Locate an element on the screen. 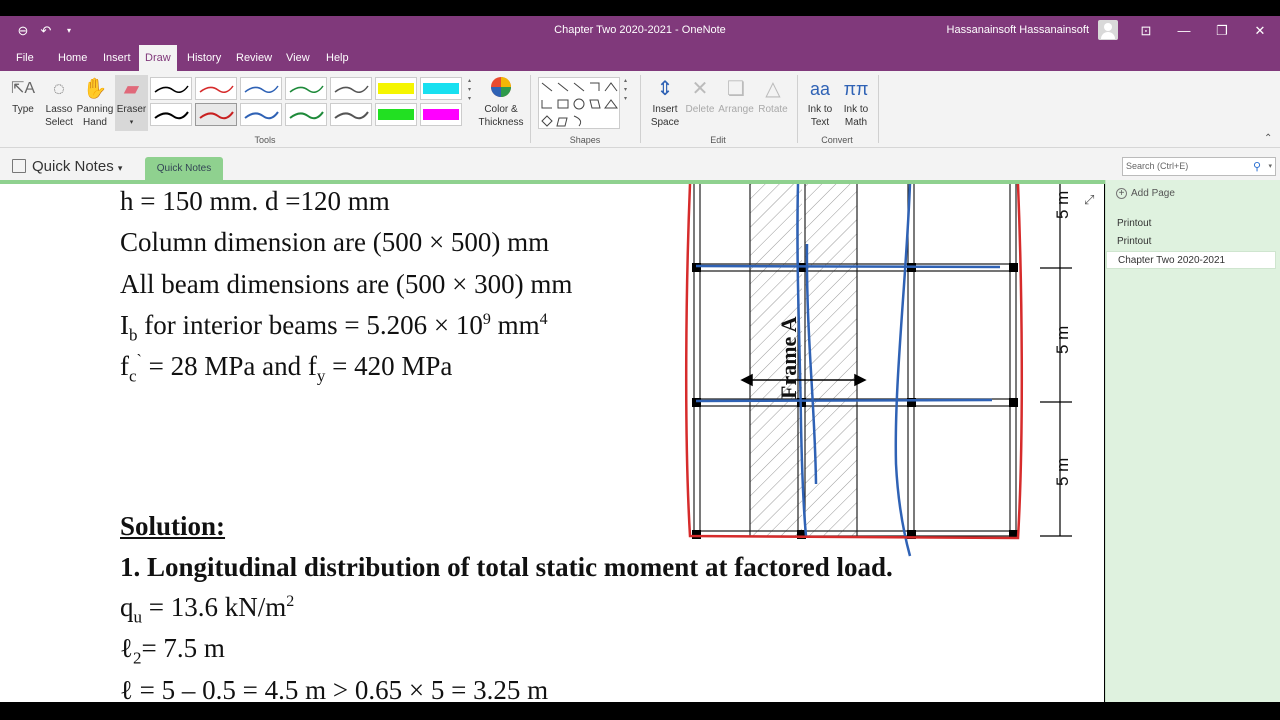  ink-to-math-button: ππ Ink to Math is located at coordinates (856, 102).